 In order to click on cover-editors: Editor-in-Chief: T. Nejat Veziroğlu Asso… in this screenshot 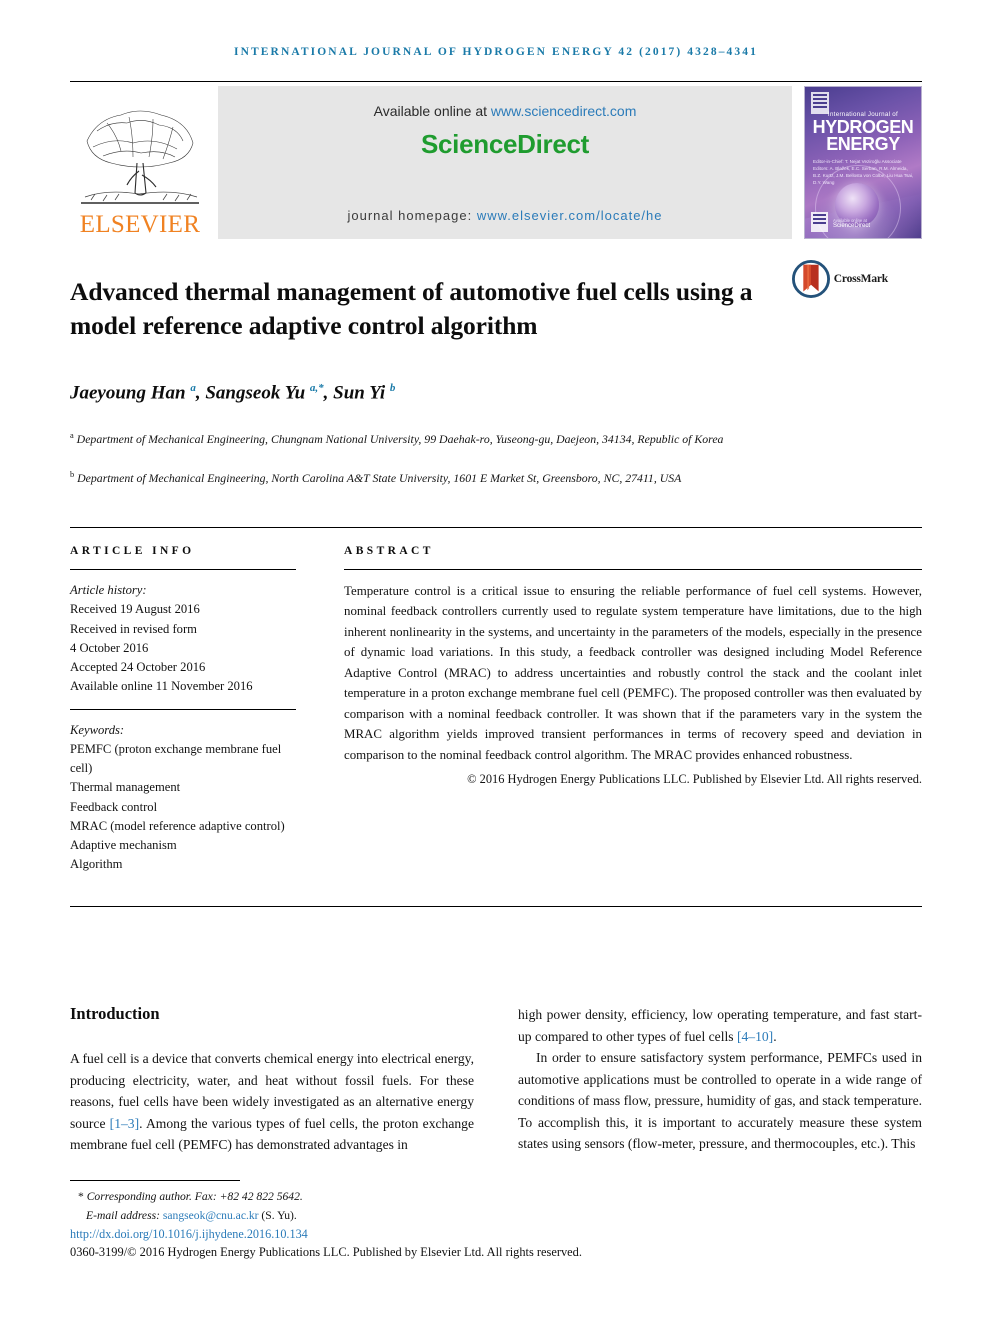, I will do `click(863, 172)`.